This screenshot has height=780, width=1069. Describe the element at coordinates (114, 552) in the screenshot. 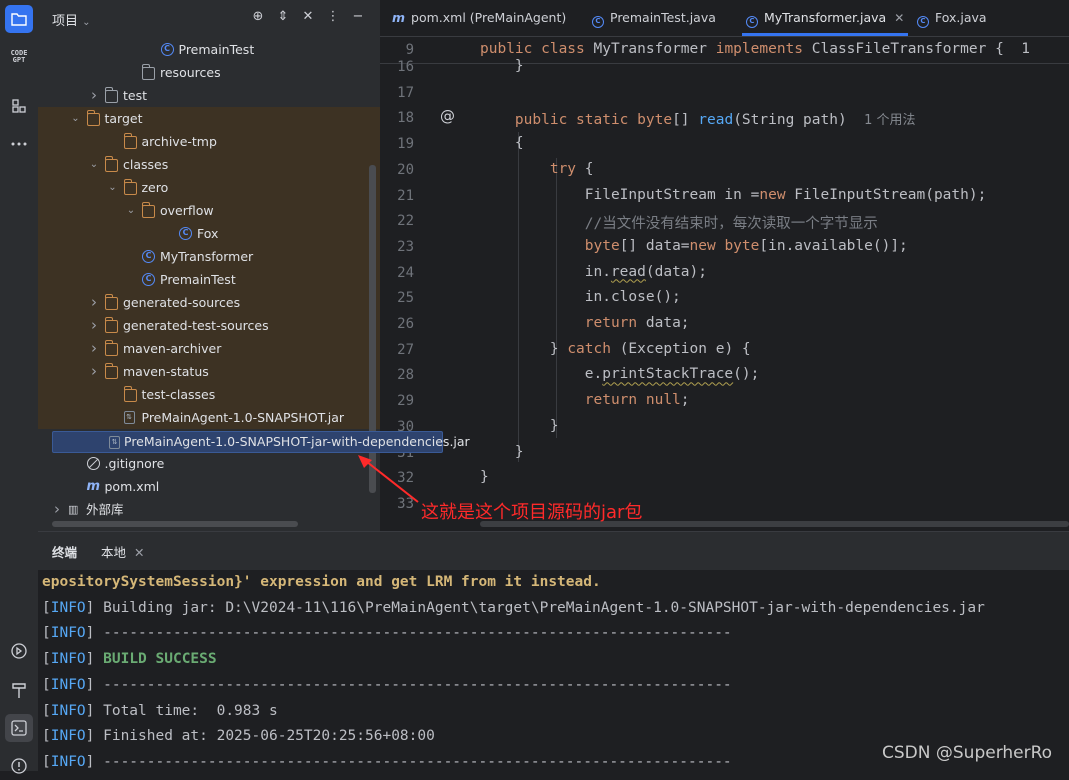

I see `tab-local-label: 本地` at that location.